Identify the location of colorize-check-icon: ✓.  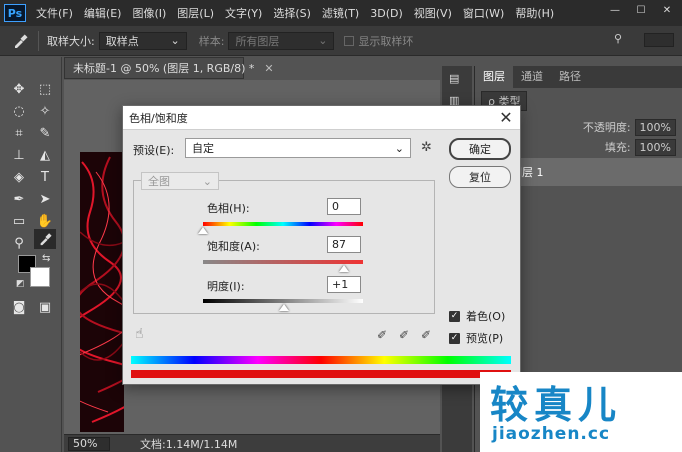
(454, 316).